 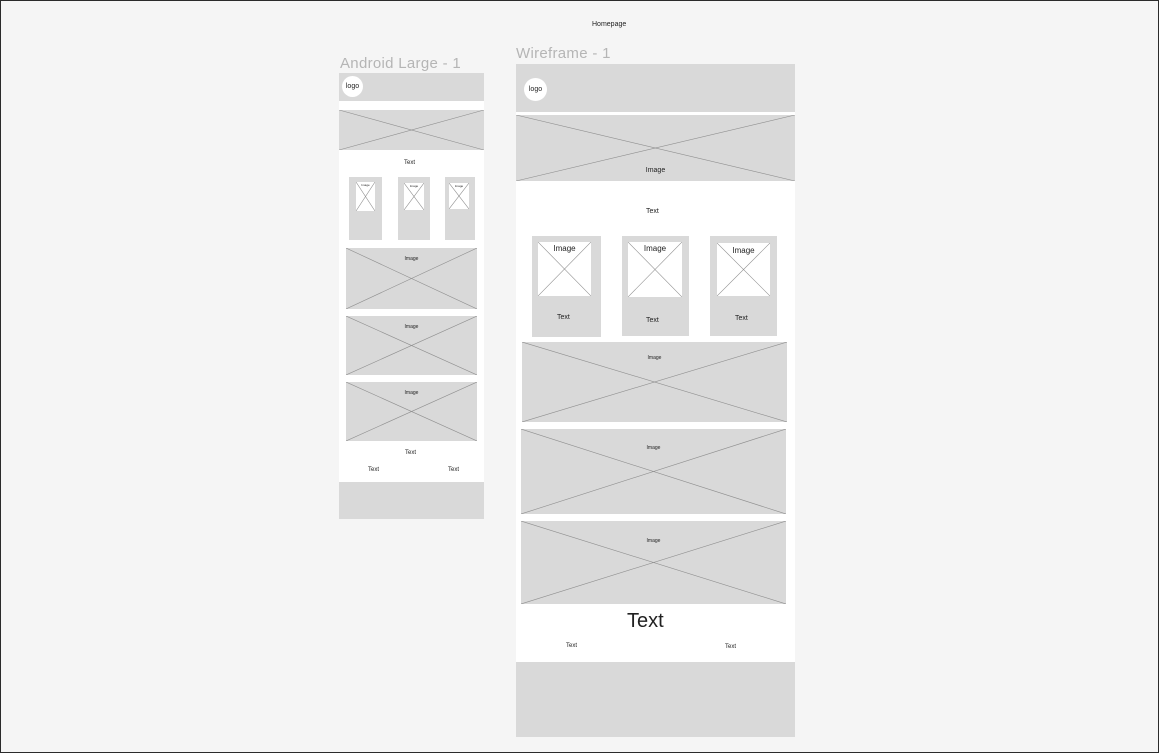 I want to click on hero-image-label: Image, so click(x=655, y=170).